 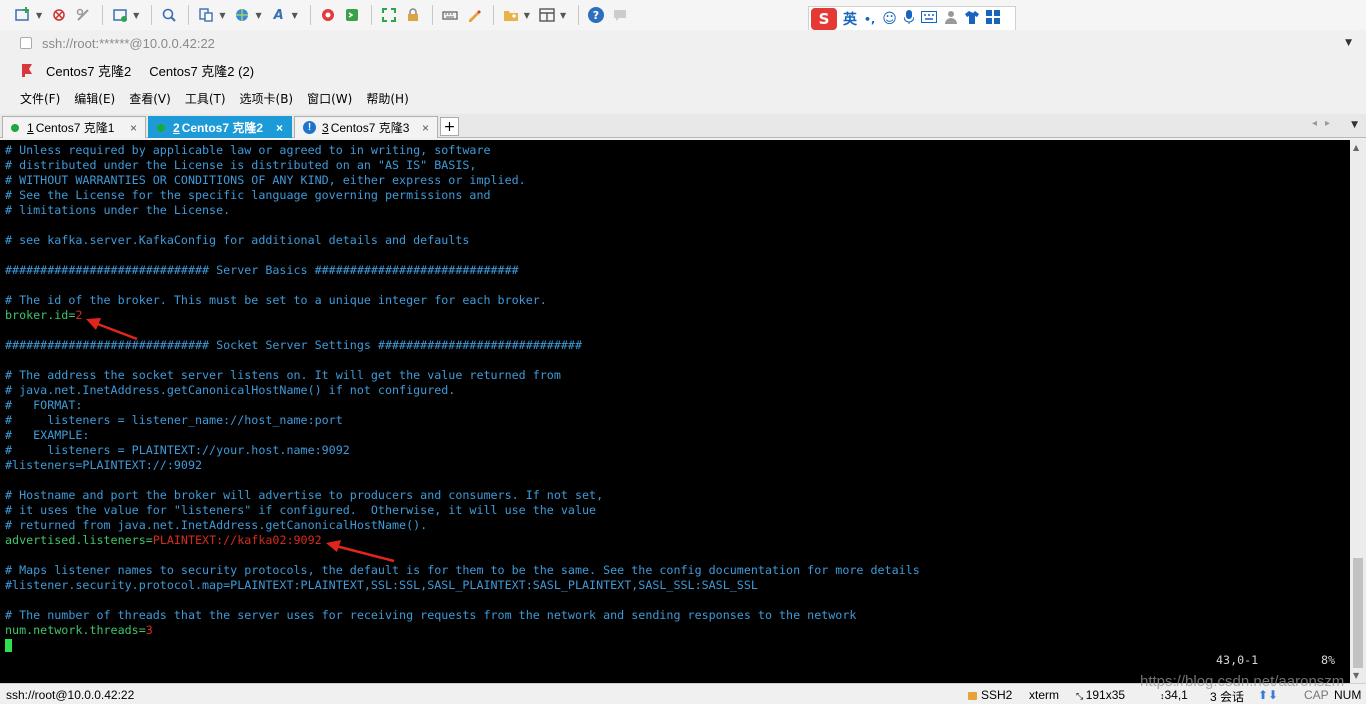 I want to click on annotation-arrow-advertised-listeners, so click(x=360, y=551).